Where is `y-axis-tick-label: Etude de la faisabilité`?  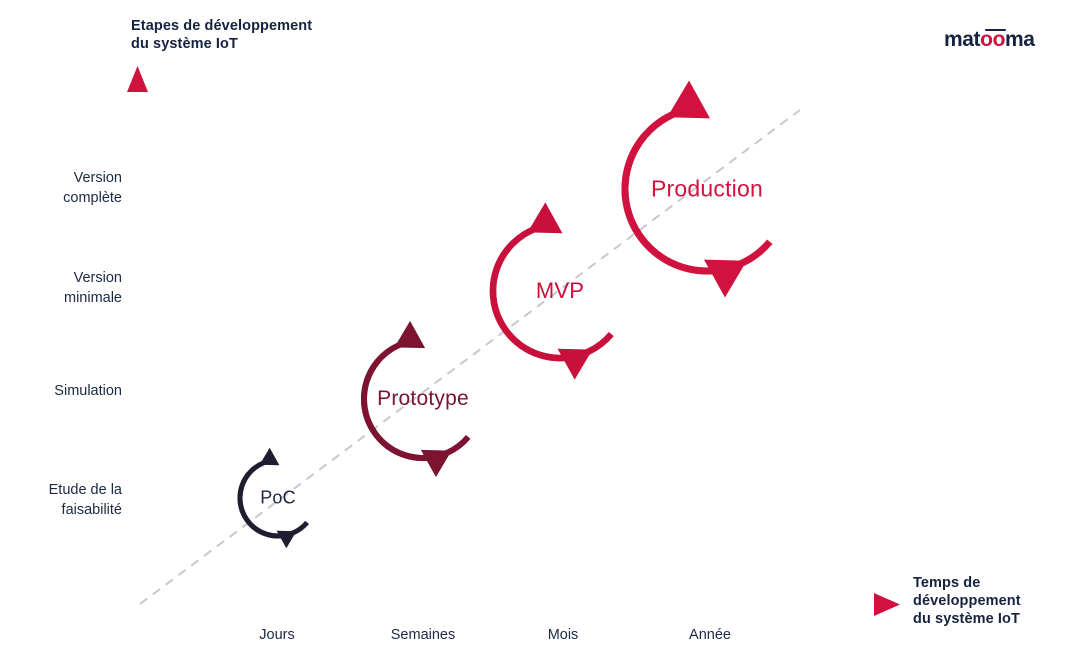
y-axis-tick-label: Etude de la faisabilité is located at coordinates (85, 500).